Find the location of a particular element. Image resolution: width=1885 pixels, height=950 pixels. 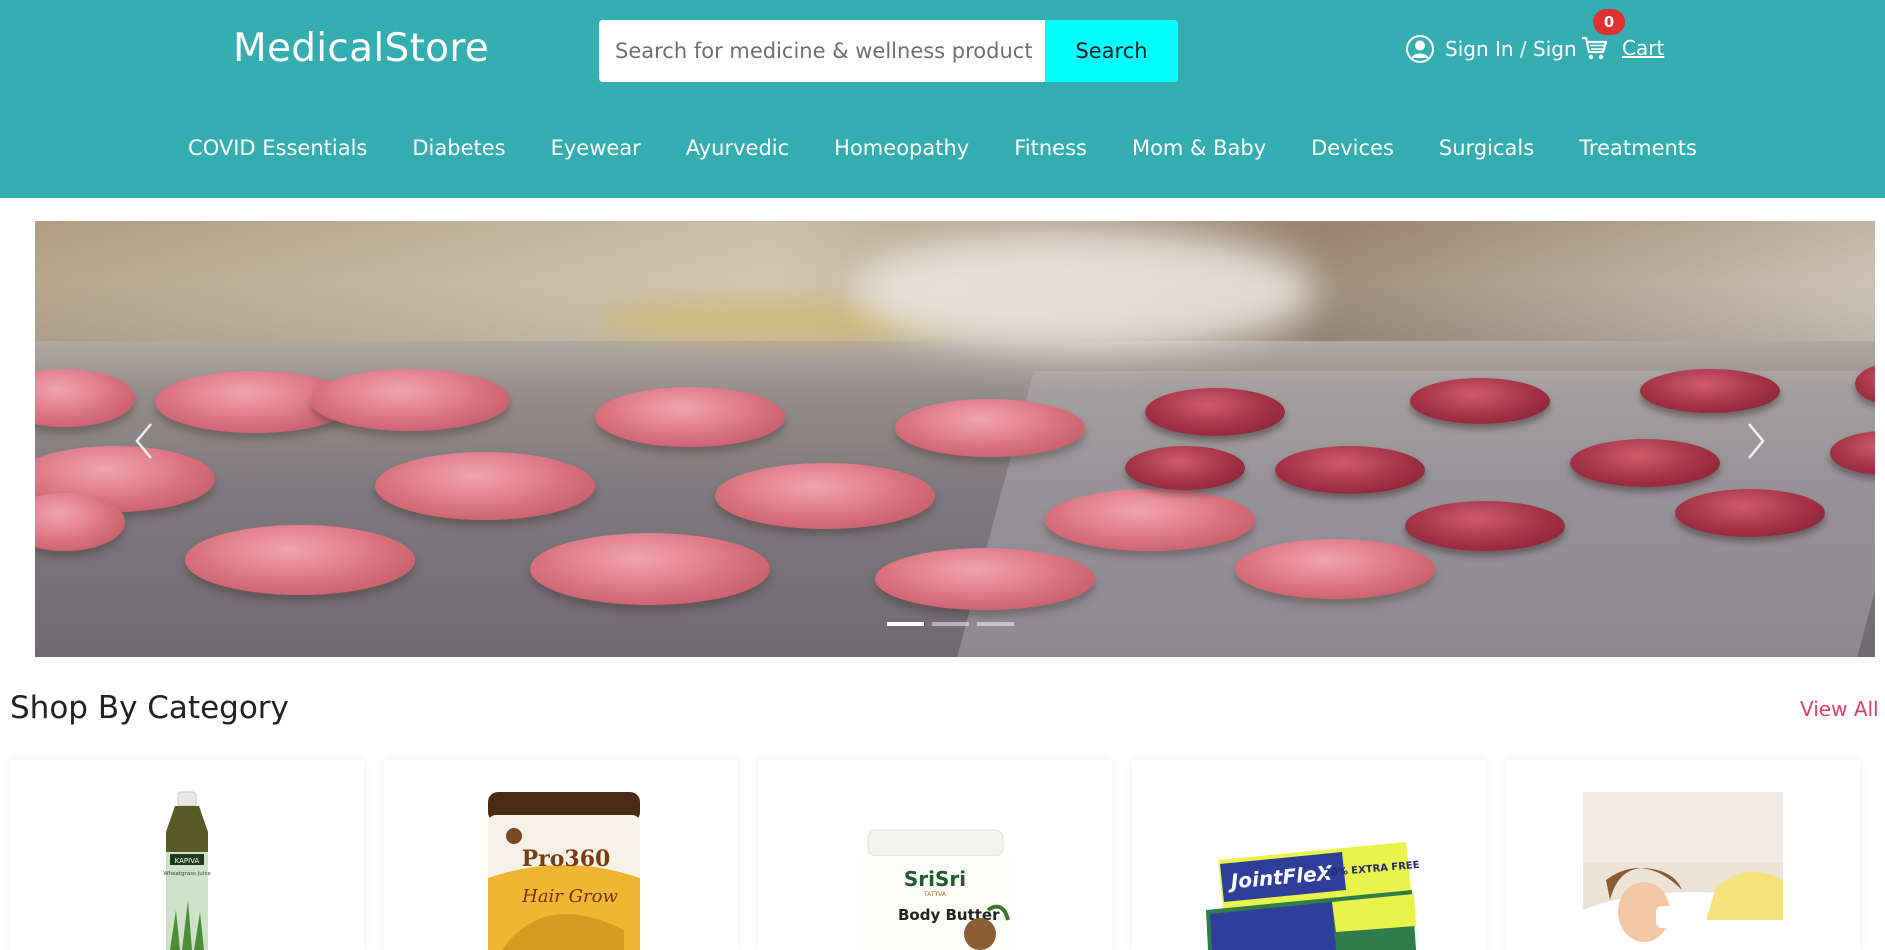

protein-jar-product-icon: Pro360 Hair Grow is located at coordinates (564, 871).